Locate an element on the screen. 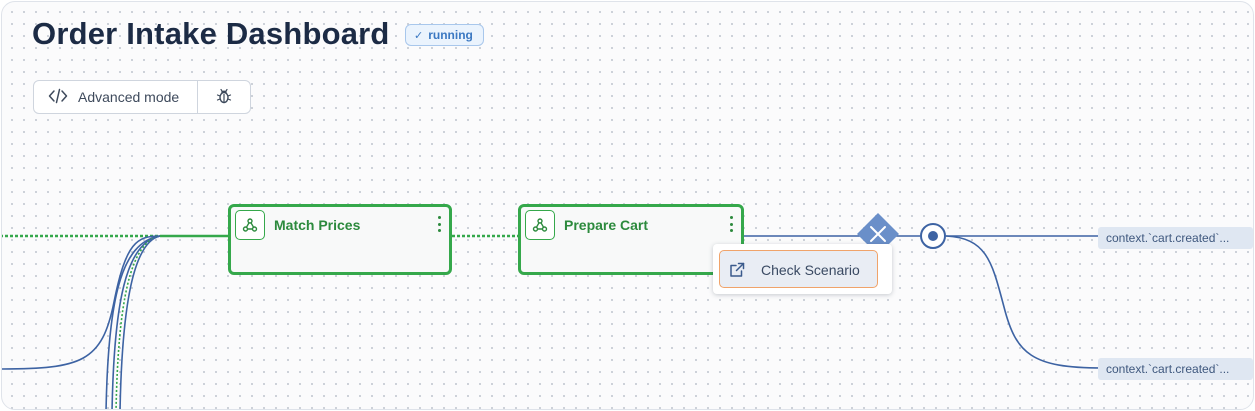  node-match-prices: Match Prices is located at coordinates (340, 239).